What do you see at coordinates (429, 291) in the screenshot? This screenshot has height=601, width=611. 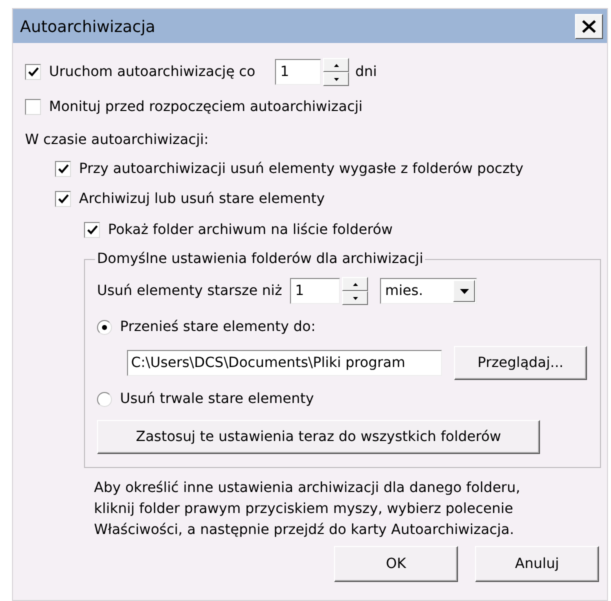 I see `unit-dropdown: mies.` at bounding box center [429, 291].